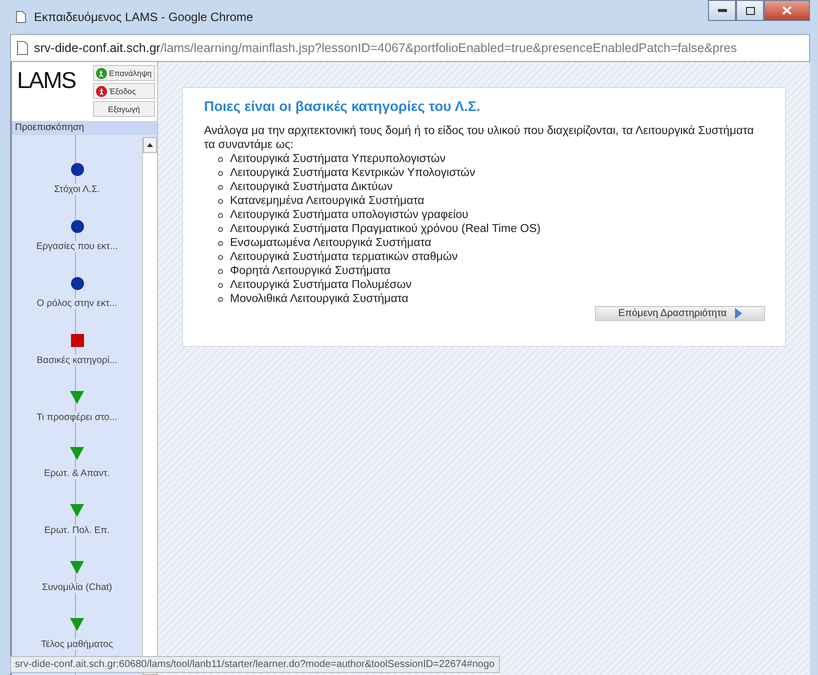 This screenshot has width=818, height=675. Describe the element at coordinates (331, 243) in the screenshot. I see `list-item: Ενσωματωμένα Λειτουργικά Συστήματα` at that location.